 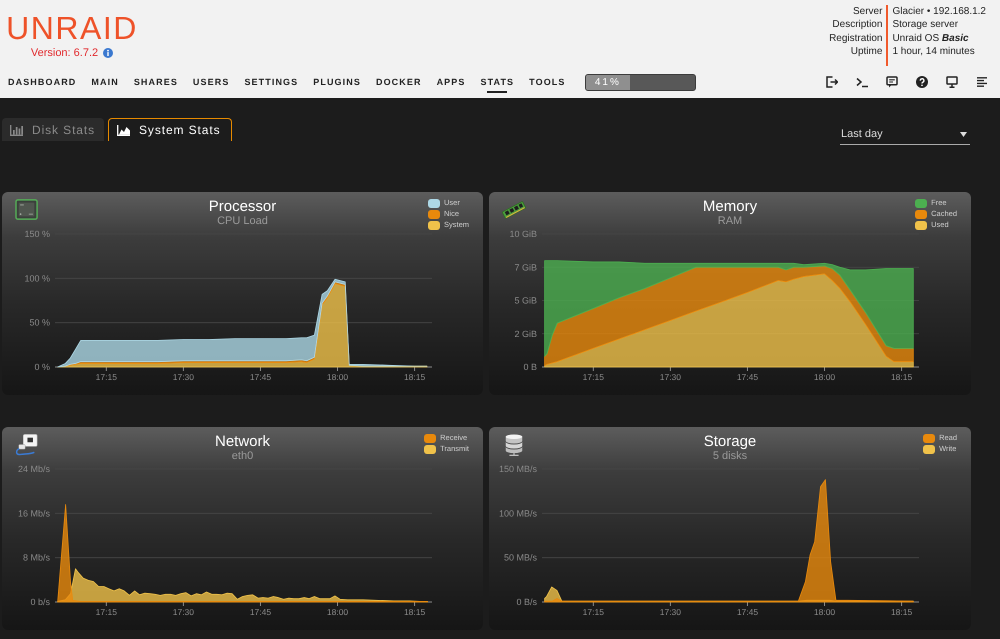 What do you see at coordinates (855, 38) in the screenshot?
I see `info-label: Registration` at bounding box center [855, 38].